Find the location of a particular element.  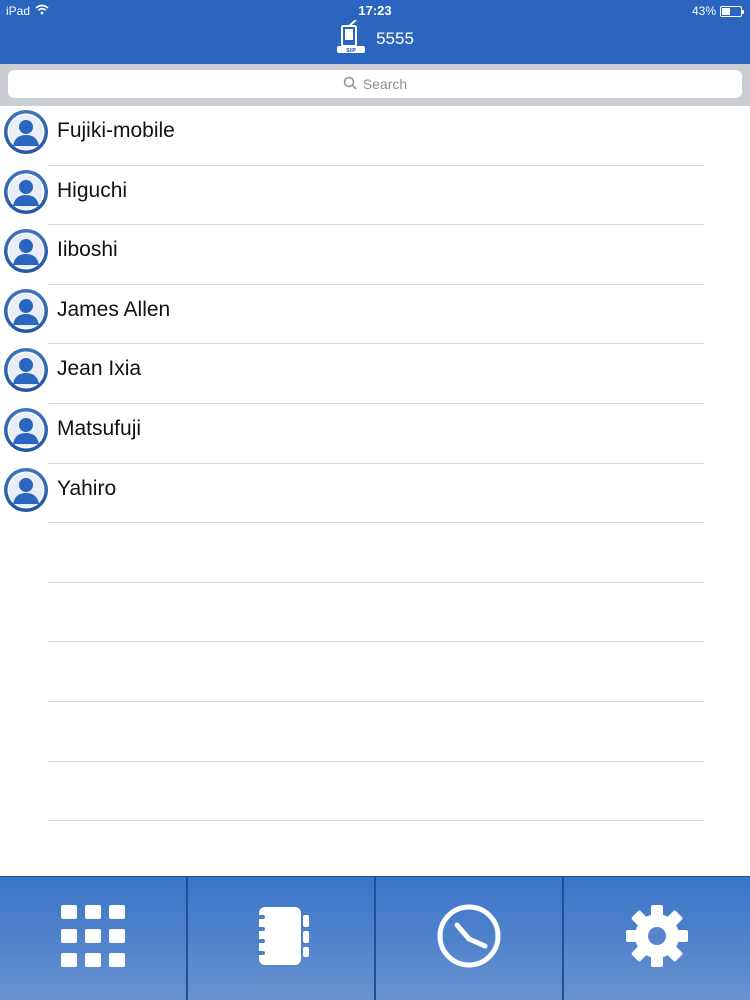

clock-time: 17:23 is located at coordinates (375, 10).